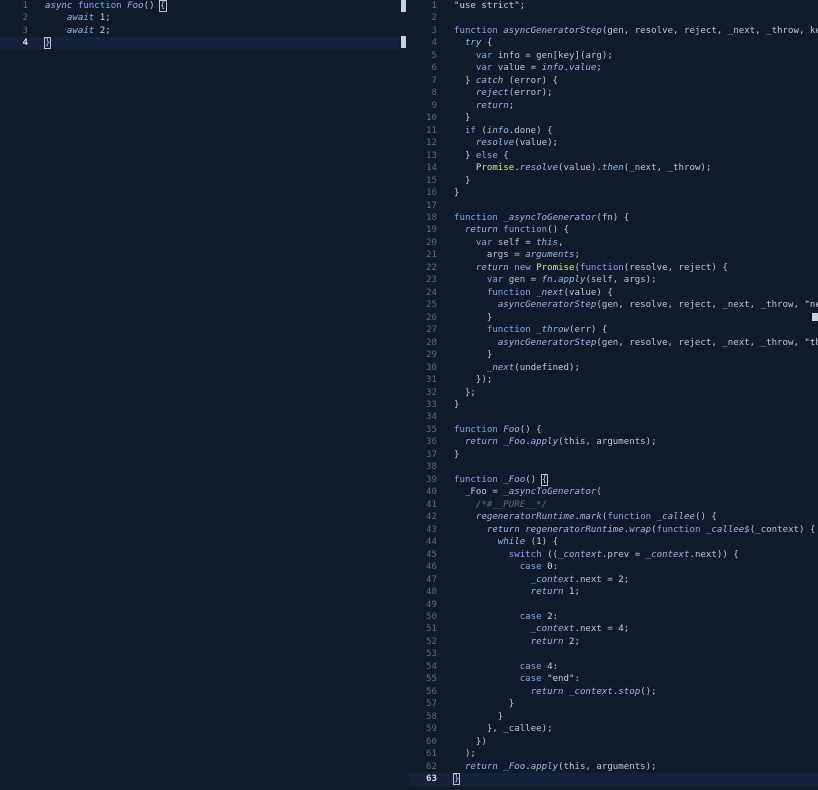  What do you see at coordinates (636, 143) in the screenshot?
I see `code-text: resolve(value);` at bounding box center [636, 143].